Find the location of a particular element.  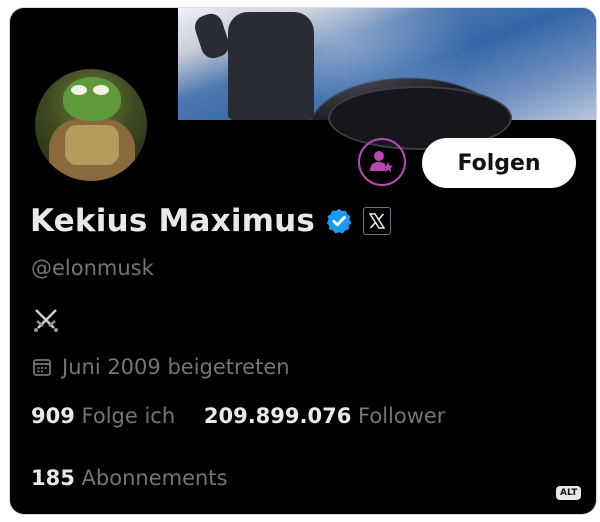

subscribe-button is located at coordinates (382, 162).